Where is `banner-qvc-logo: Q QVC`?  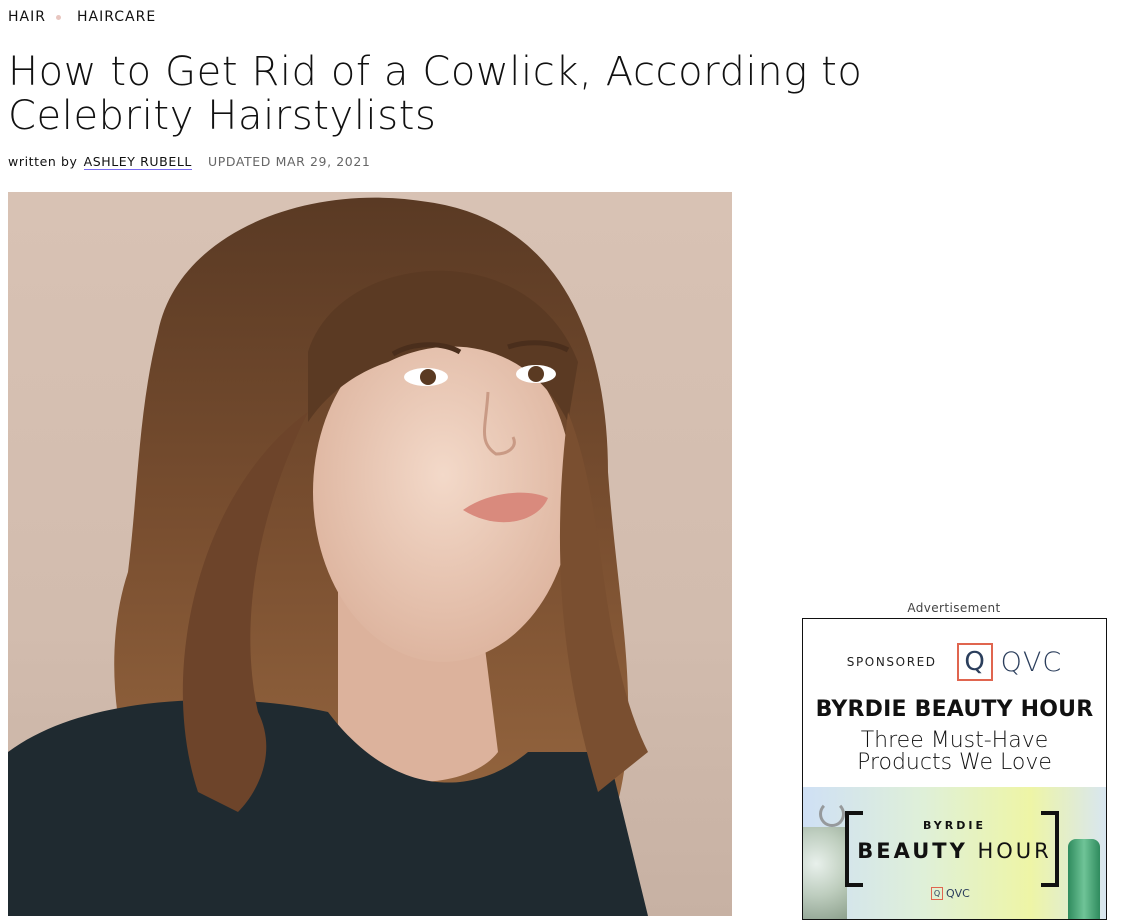 banner-qvc-logo: Q QVC is located at coordinates (950, 893).